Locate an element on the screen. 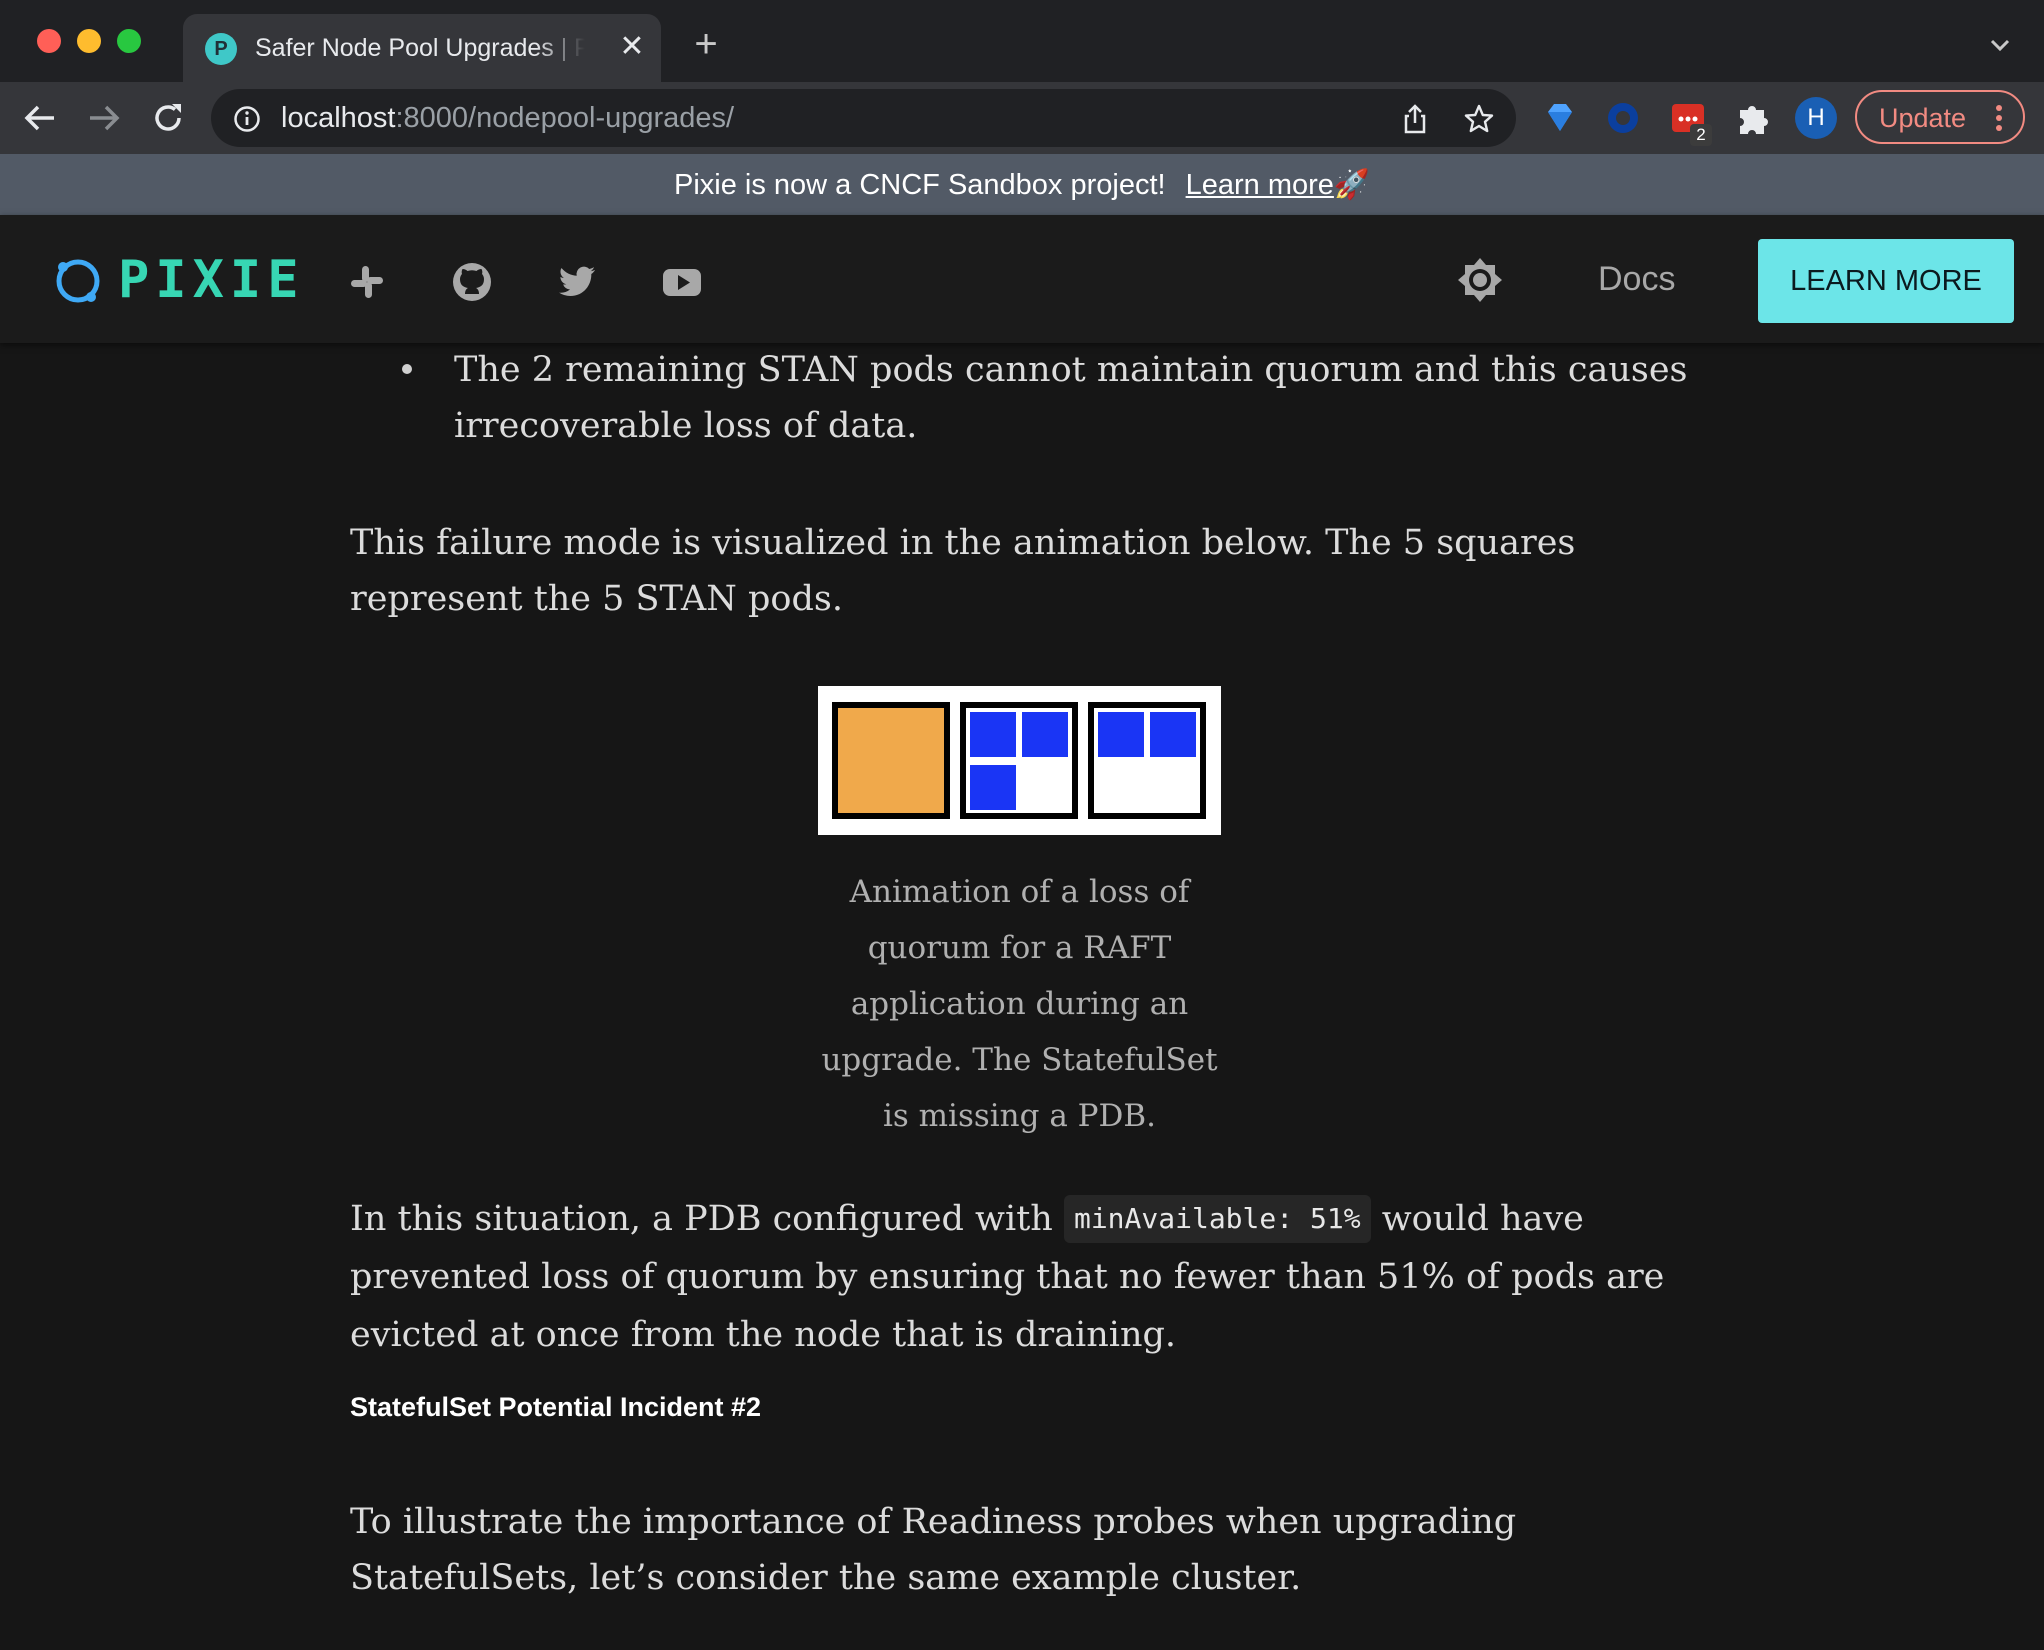 This screenshot has height=1650, width=2044. github-icon is located at coordinates (472, 282).